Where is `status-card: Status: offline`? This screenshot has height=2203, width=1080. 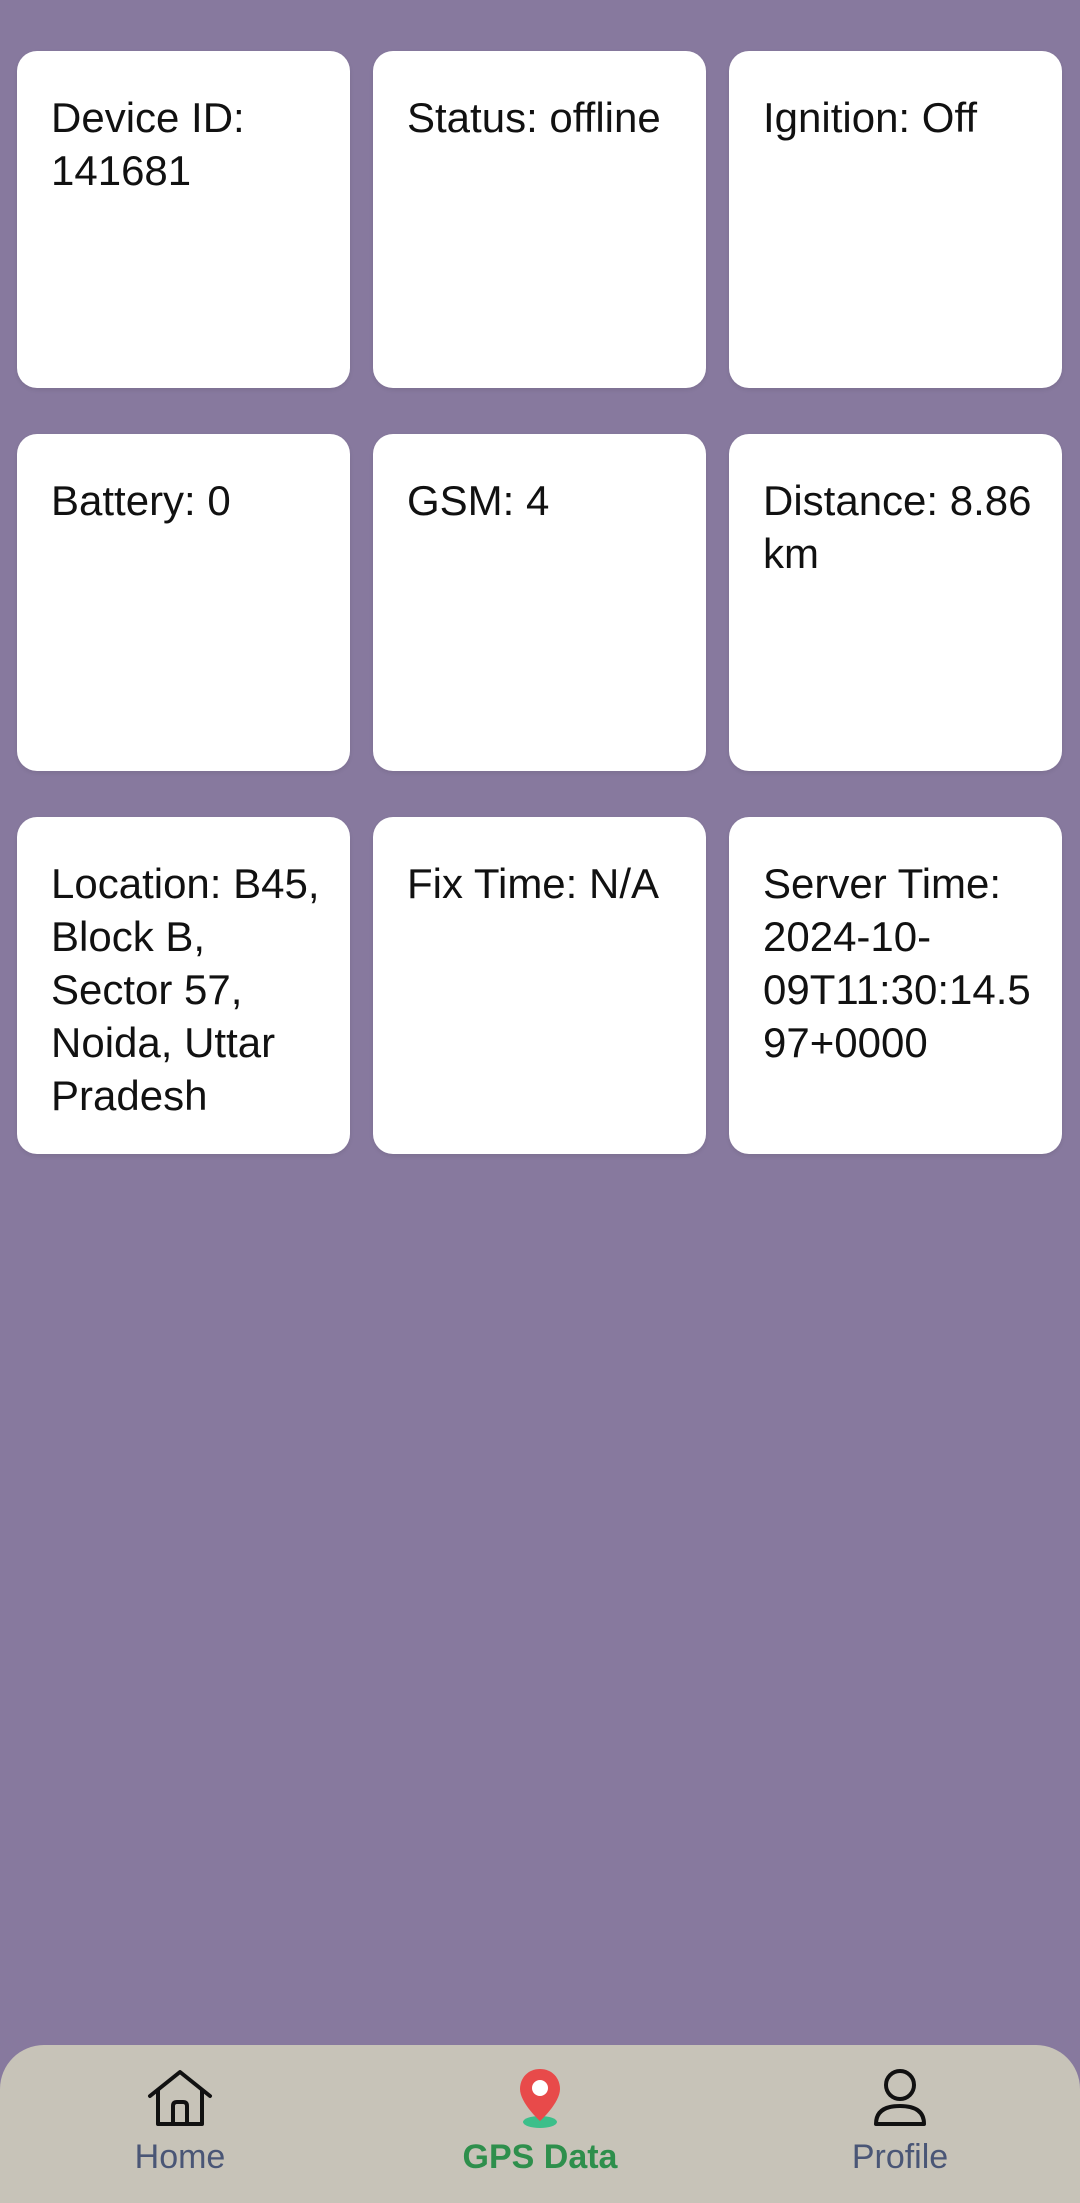 status-card: Status: offline is located at coordinates (539, 219).